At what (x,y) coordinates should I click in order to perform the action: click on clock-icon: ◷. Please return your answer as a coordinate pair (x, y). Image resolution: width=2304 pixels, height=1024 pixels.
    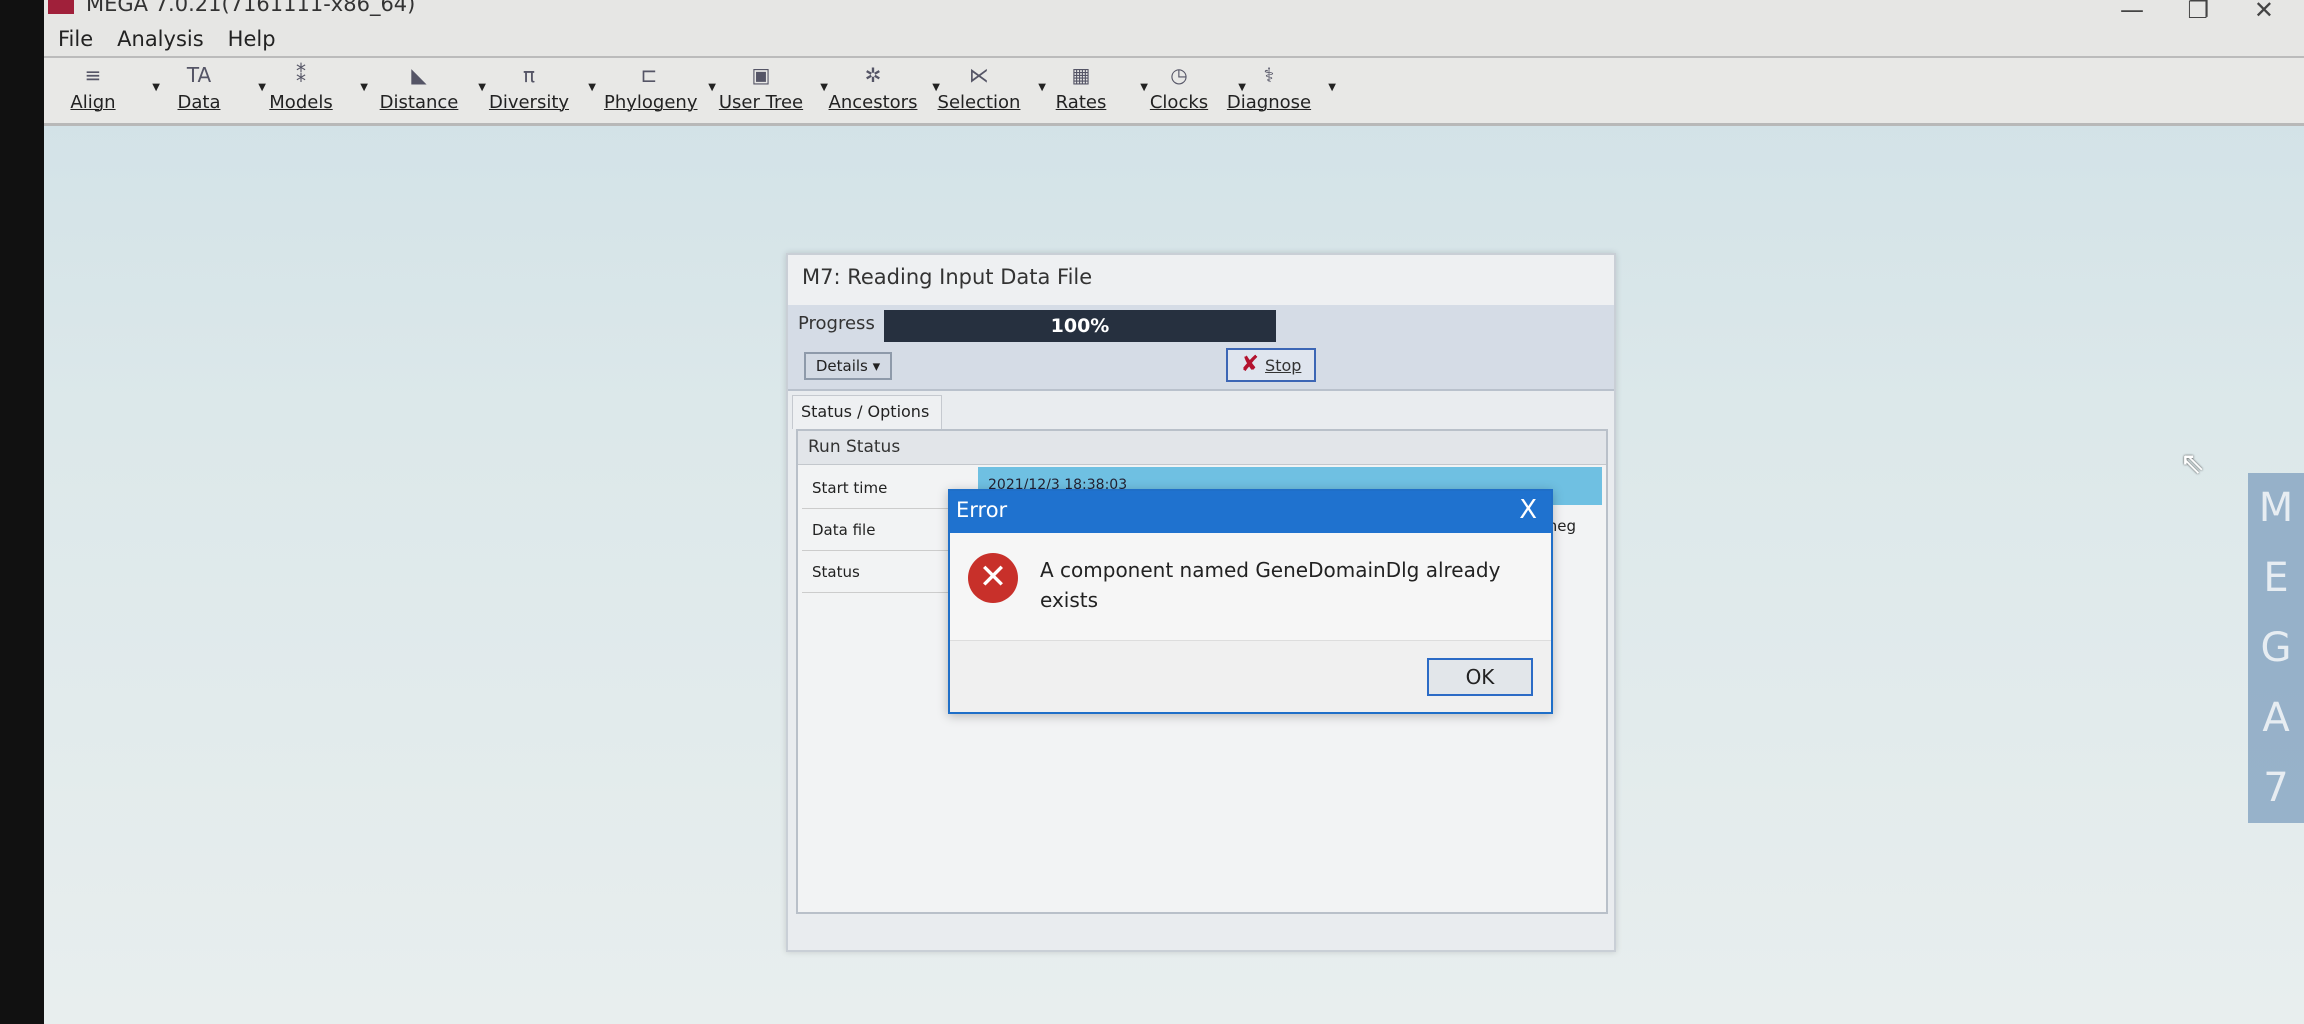
    Looking at the image, I should click on (1179, 75).